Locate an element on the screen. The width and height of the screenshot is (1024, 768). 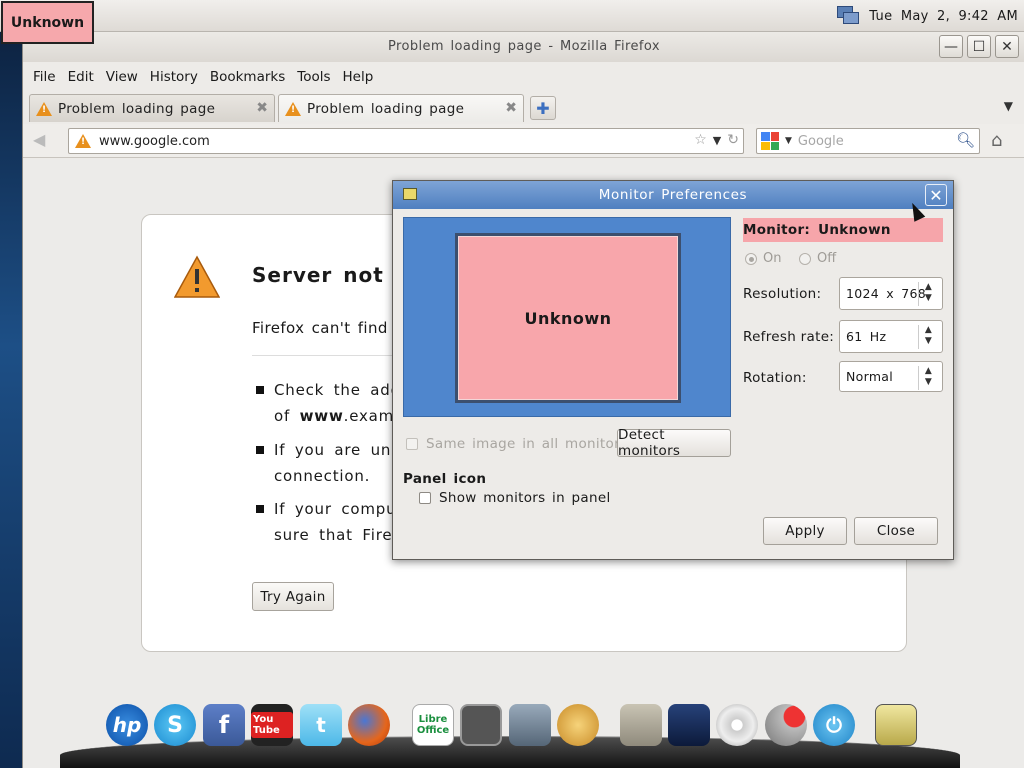
menu-tools: Tools is located at coordinates (317, 77).